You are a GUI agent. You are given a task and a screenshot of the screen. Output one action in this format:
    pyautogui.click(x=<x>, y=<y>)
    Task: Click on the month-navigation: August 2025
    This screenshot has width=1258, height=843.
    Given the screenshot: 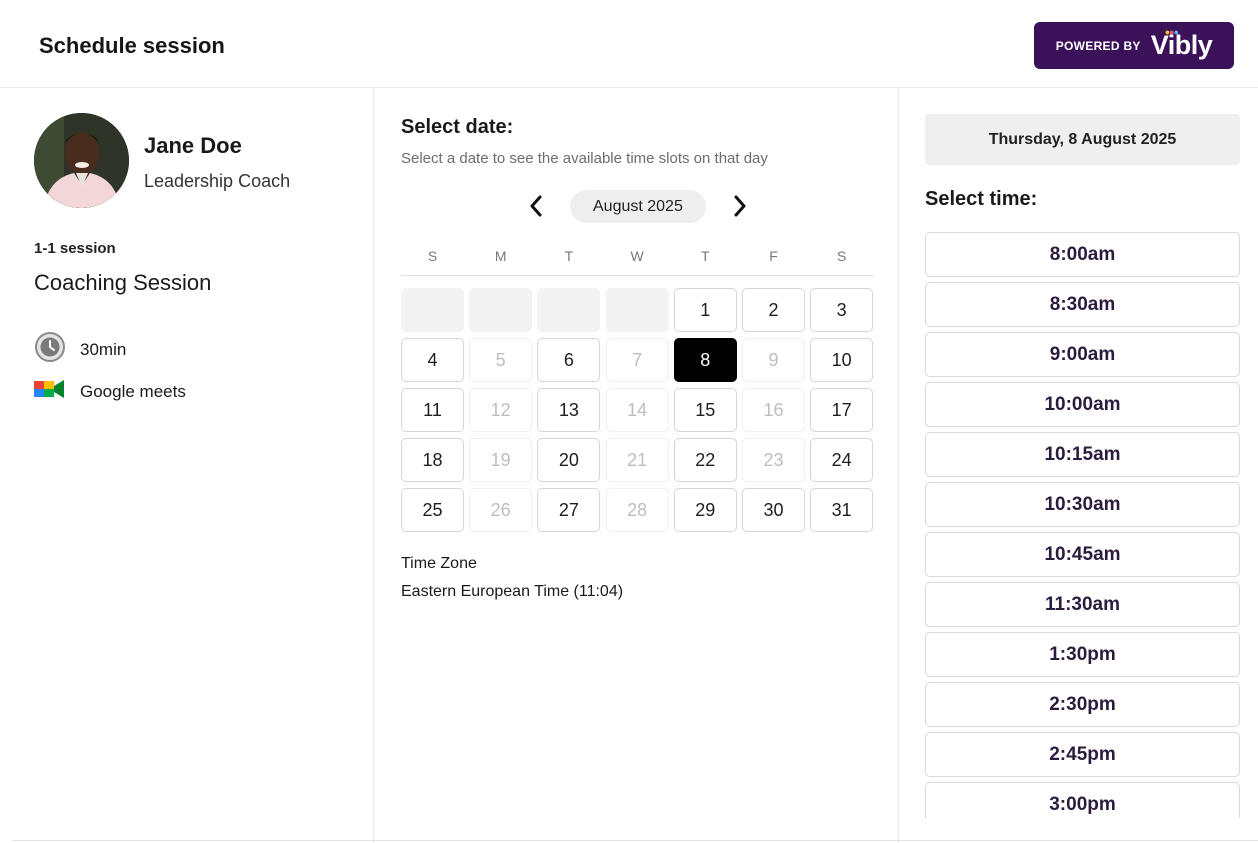 What is the action you would take?
    pyautogui.click(x=638, y=206)
    